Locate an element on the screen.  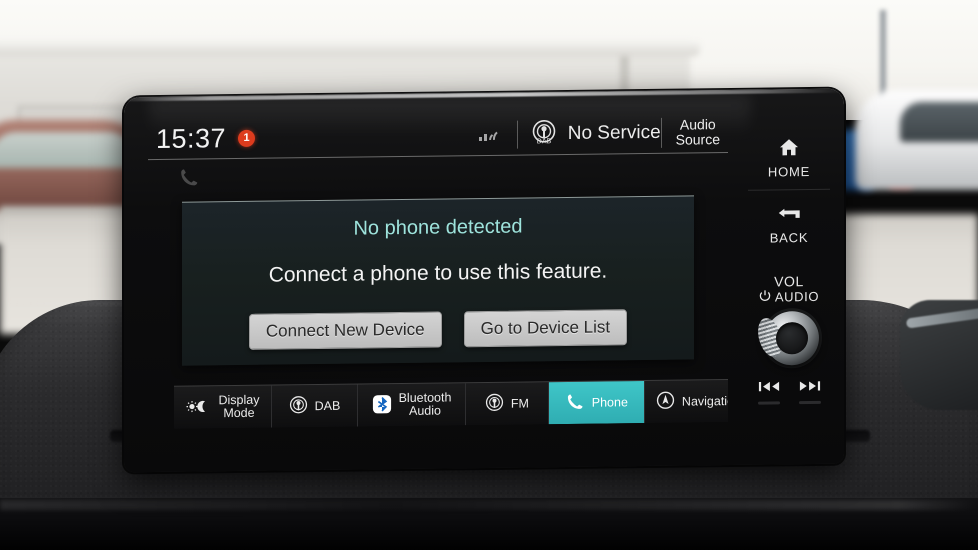
nav-phone: Phone is located at coordinates (596, 403).